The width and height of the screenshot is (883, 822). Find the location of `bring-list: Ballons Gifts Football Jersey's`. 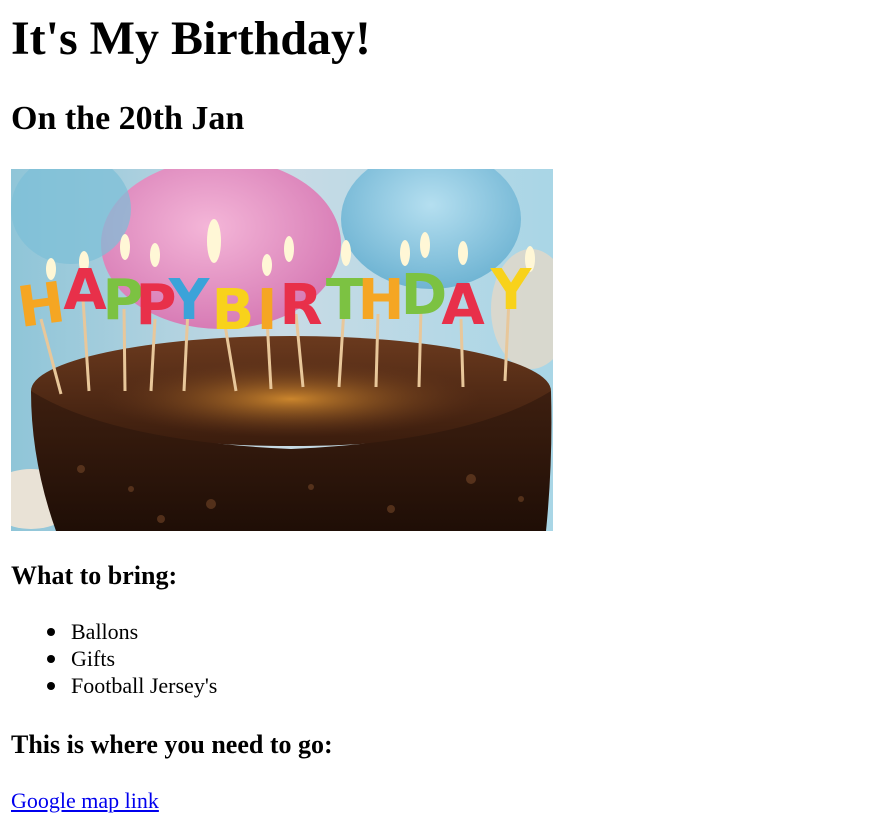

bring-list: Ballons Gifts Football Jersey's is located at coordinates (132, 658).